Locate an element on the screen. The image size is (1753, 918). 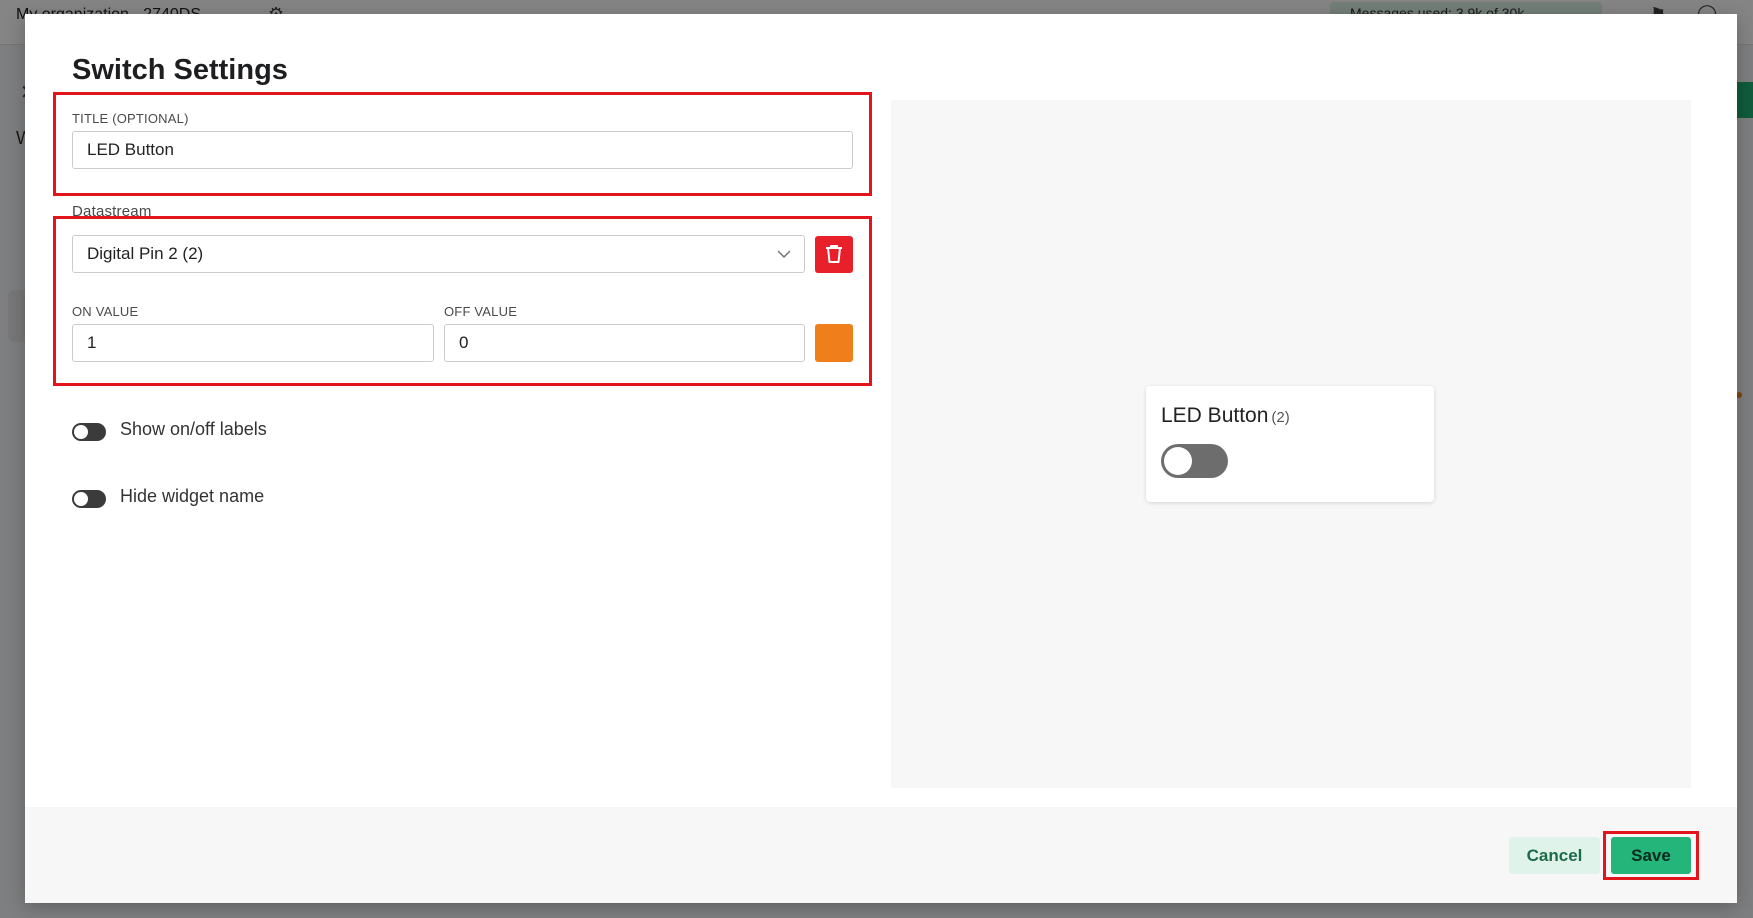
show-labels-text: Show on/off labels is located at coordinates (193, 429).